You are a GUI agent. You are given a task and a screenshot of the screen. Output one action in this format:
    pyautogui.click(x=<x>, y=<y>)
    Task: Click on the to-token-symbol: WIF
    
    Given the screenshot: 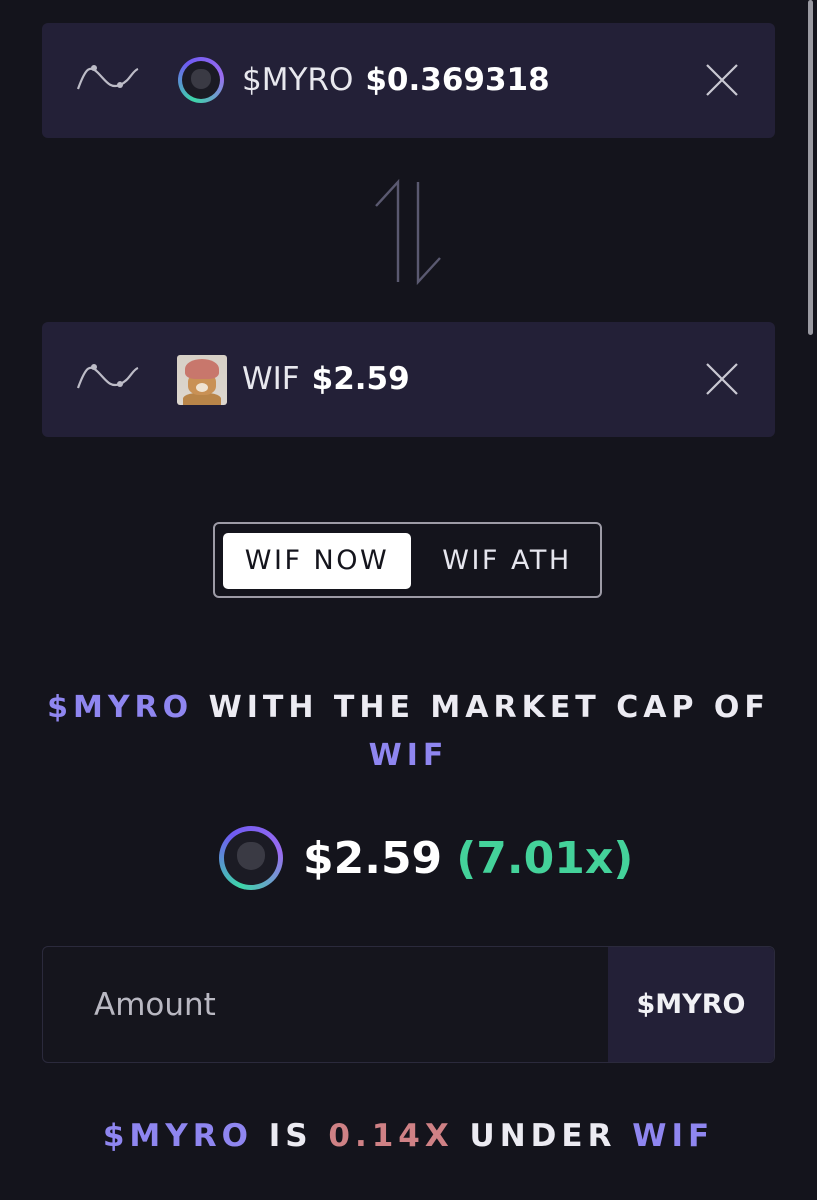 What is the action you would take?
    pyautogui.click(x=271, y=379)
    